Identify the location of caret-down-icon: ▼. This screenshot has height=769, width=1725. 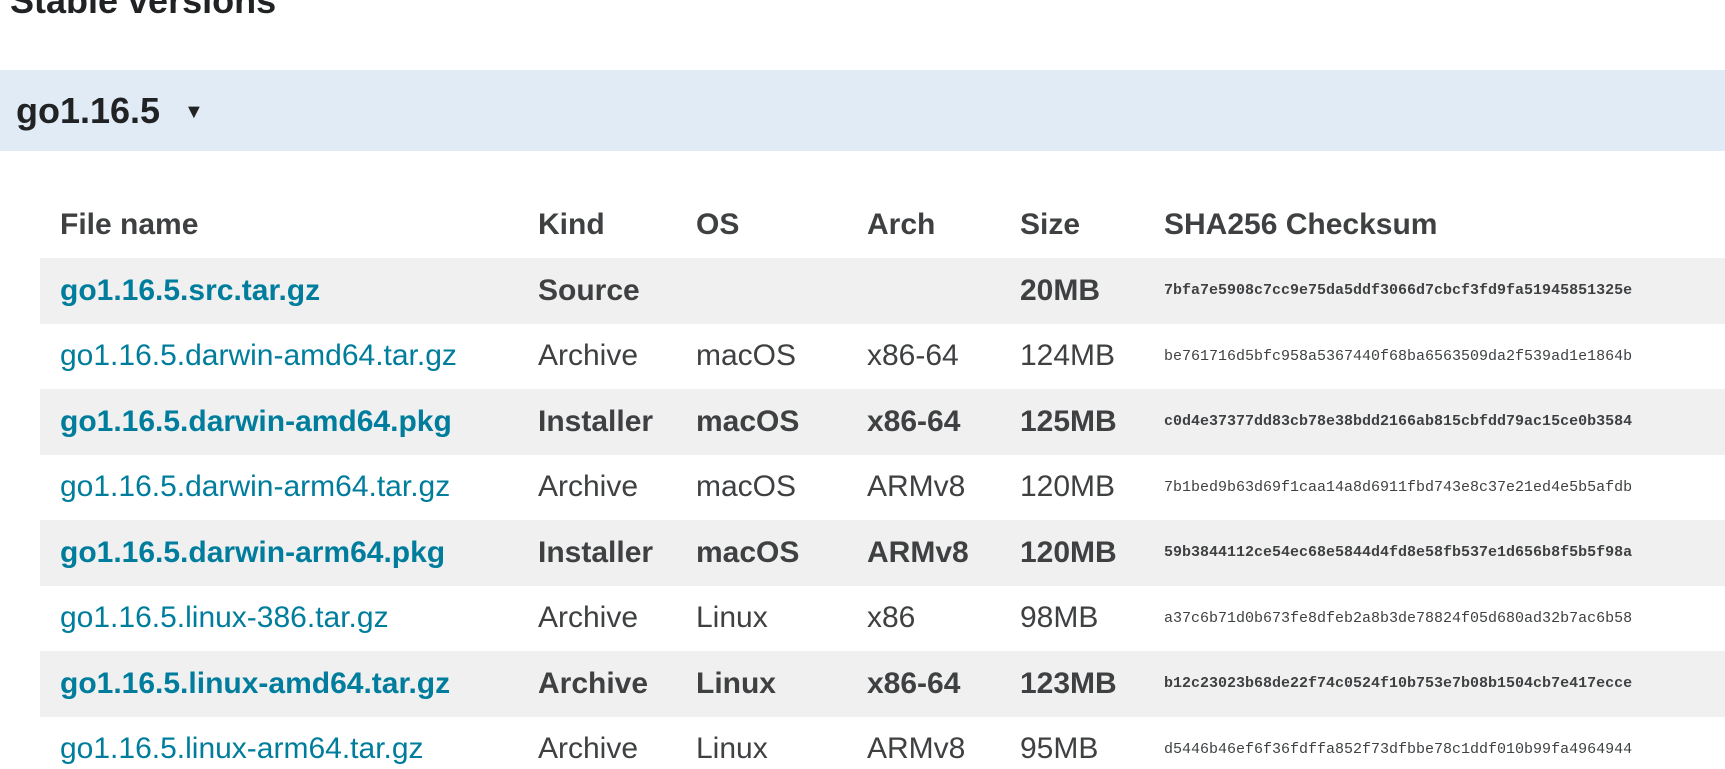
(194, 112).